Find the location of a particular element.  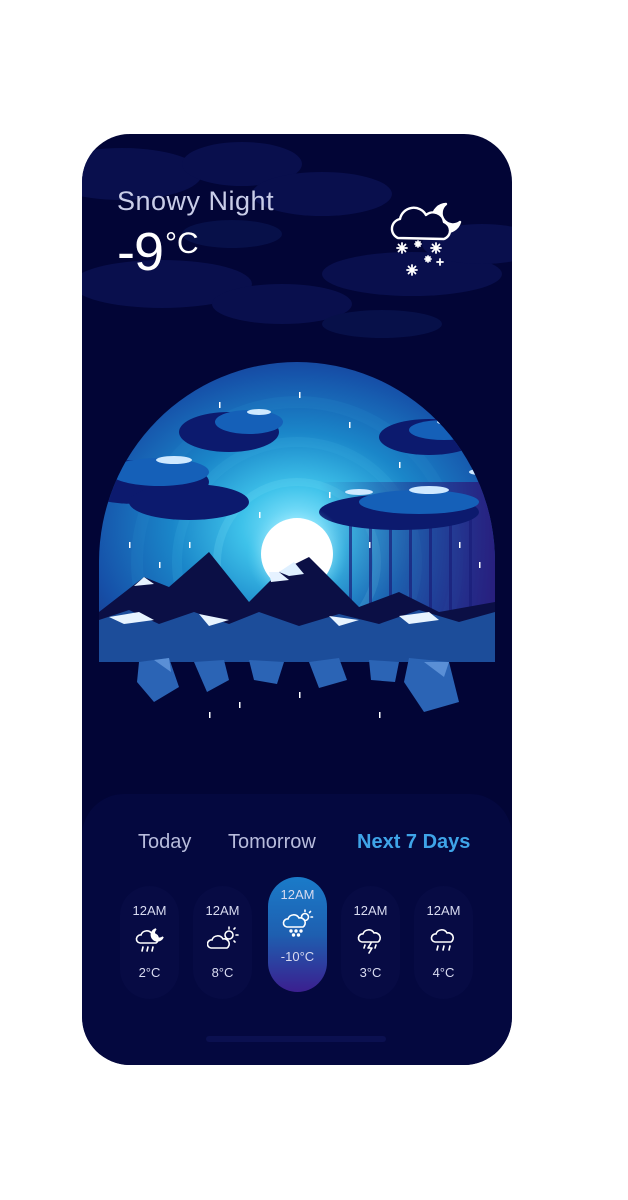

forecast-tabs: Today Tomorrow Next 7 Days is located at coordinates (297, 846).